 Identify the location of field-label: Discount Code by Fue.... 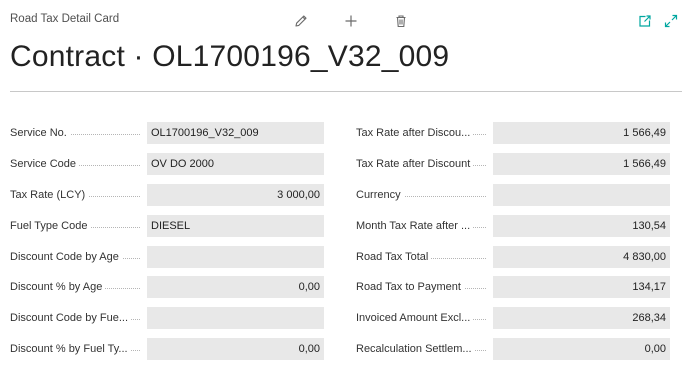
(76, 318).